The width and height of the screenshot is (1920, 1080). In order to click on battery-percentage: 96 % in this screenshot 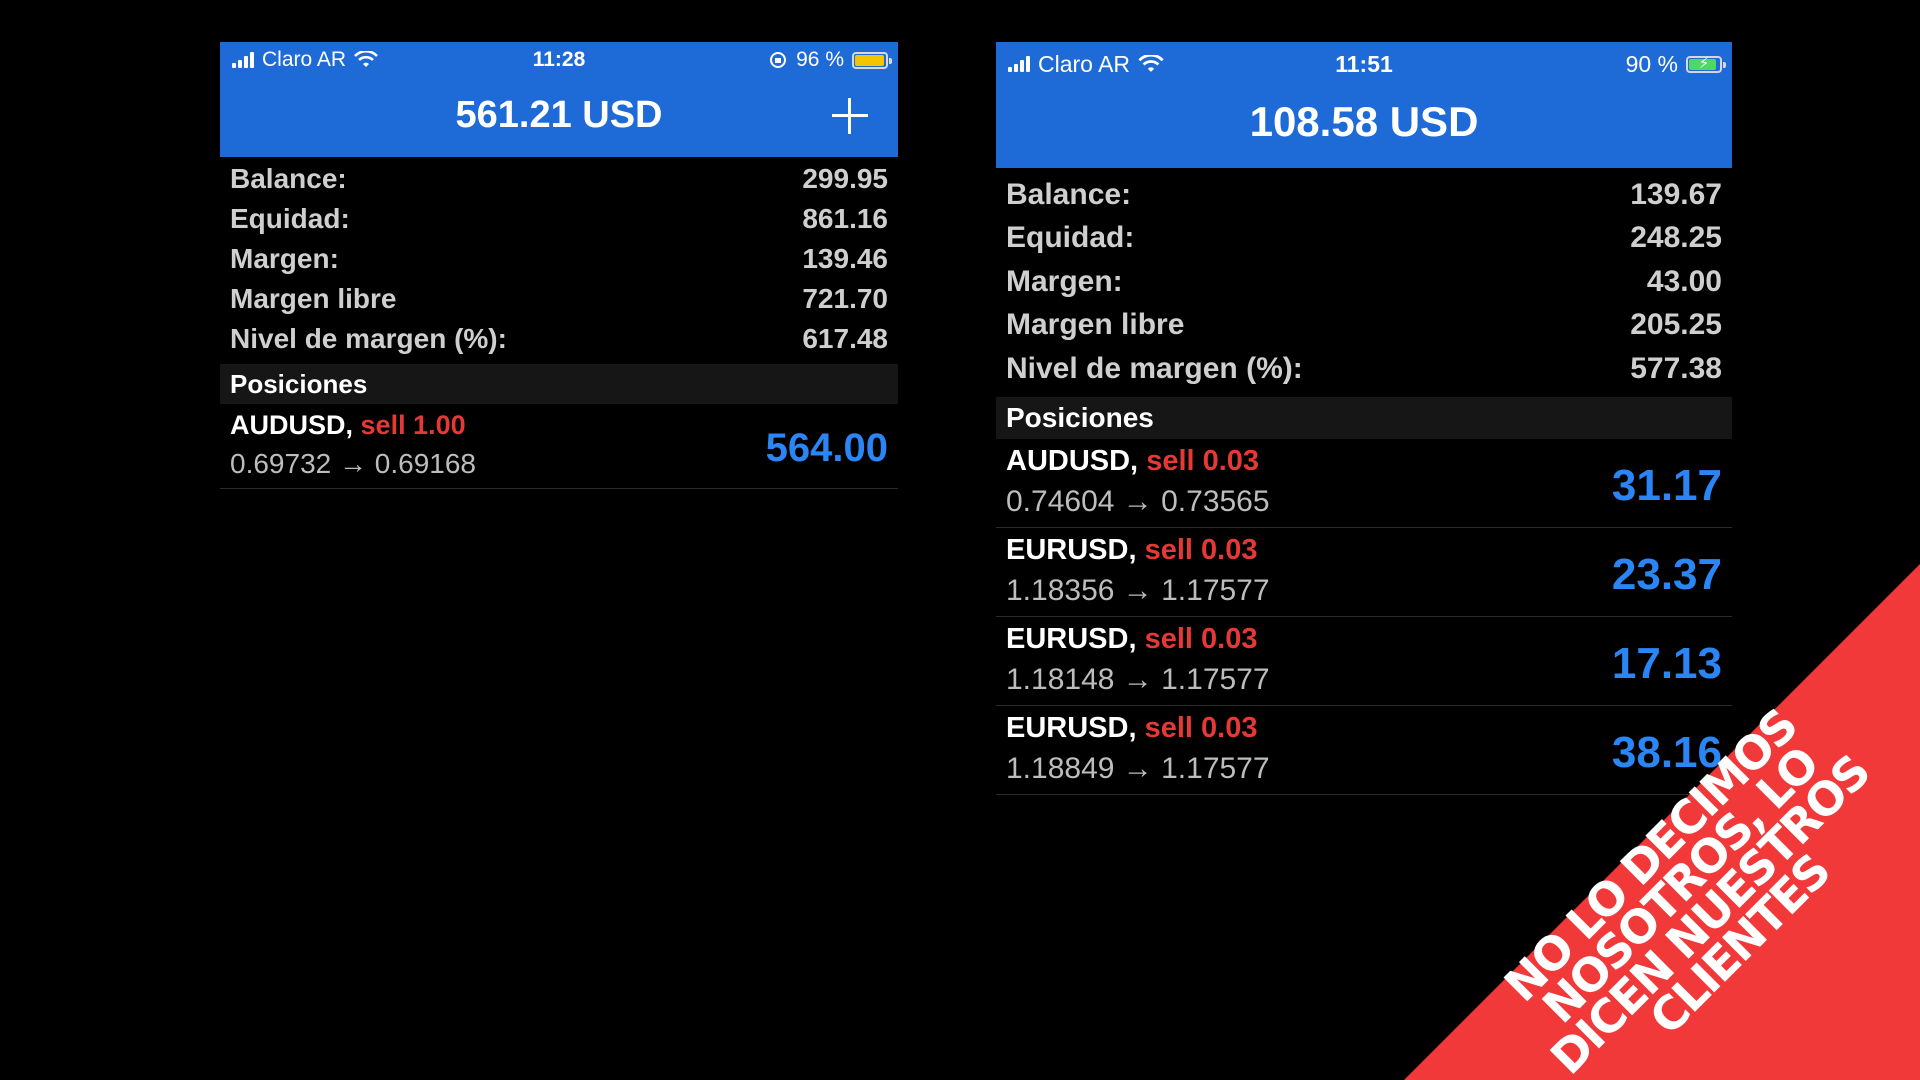, I will do `click(820, 59)`.